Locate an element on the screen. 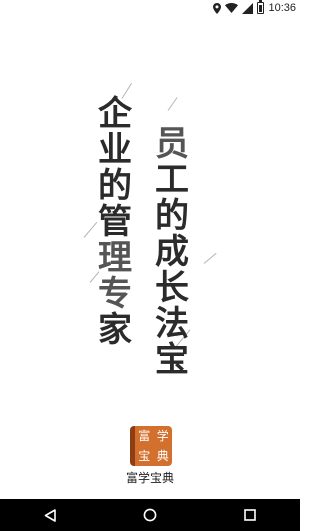 The image size is (320, 531). tagline-char: 家 is located at coordinates (115, 330).